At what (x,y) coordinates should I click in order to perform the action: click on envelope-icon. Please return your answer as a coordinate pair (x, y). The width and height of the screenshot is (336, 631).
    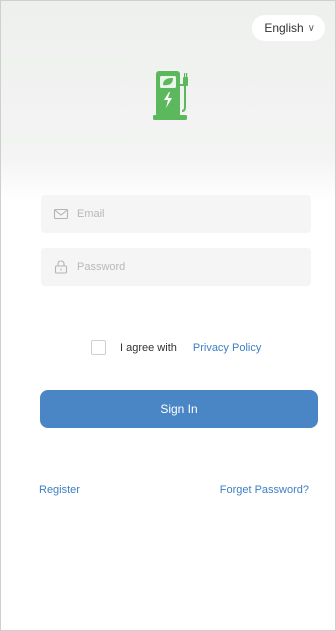
    Looking at the image, I should click on (61, 214).